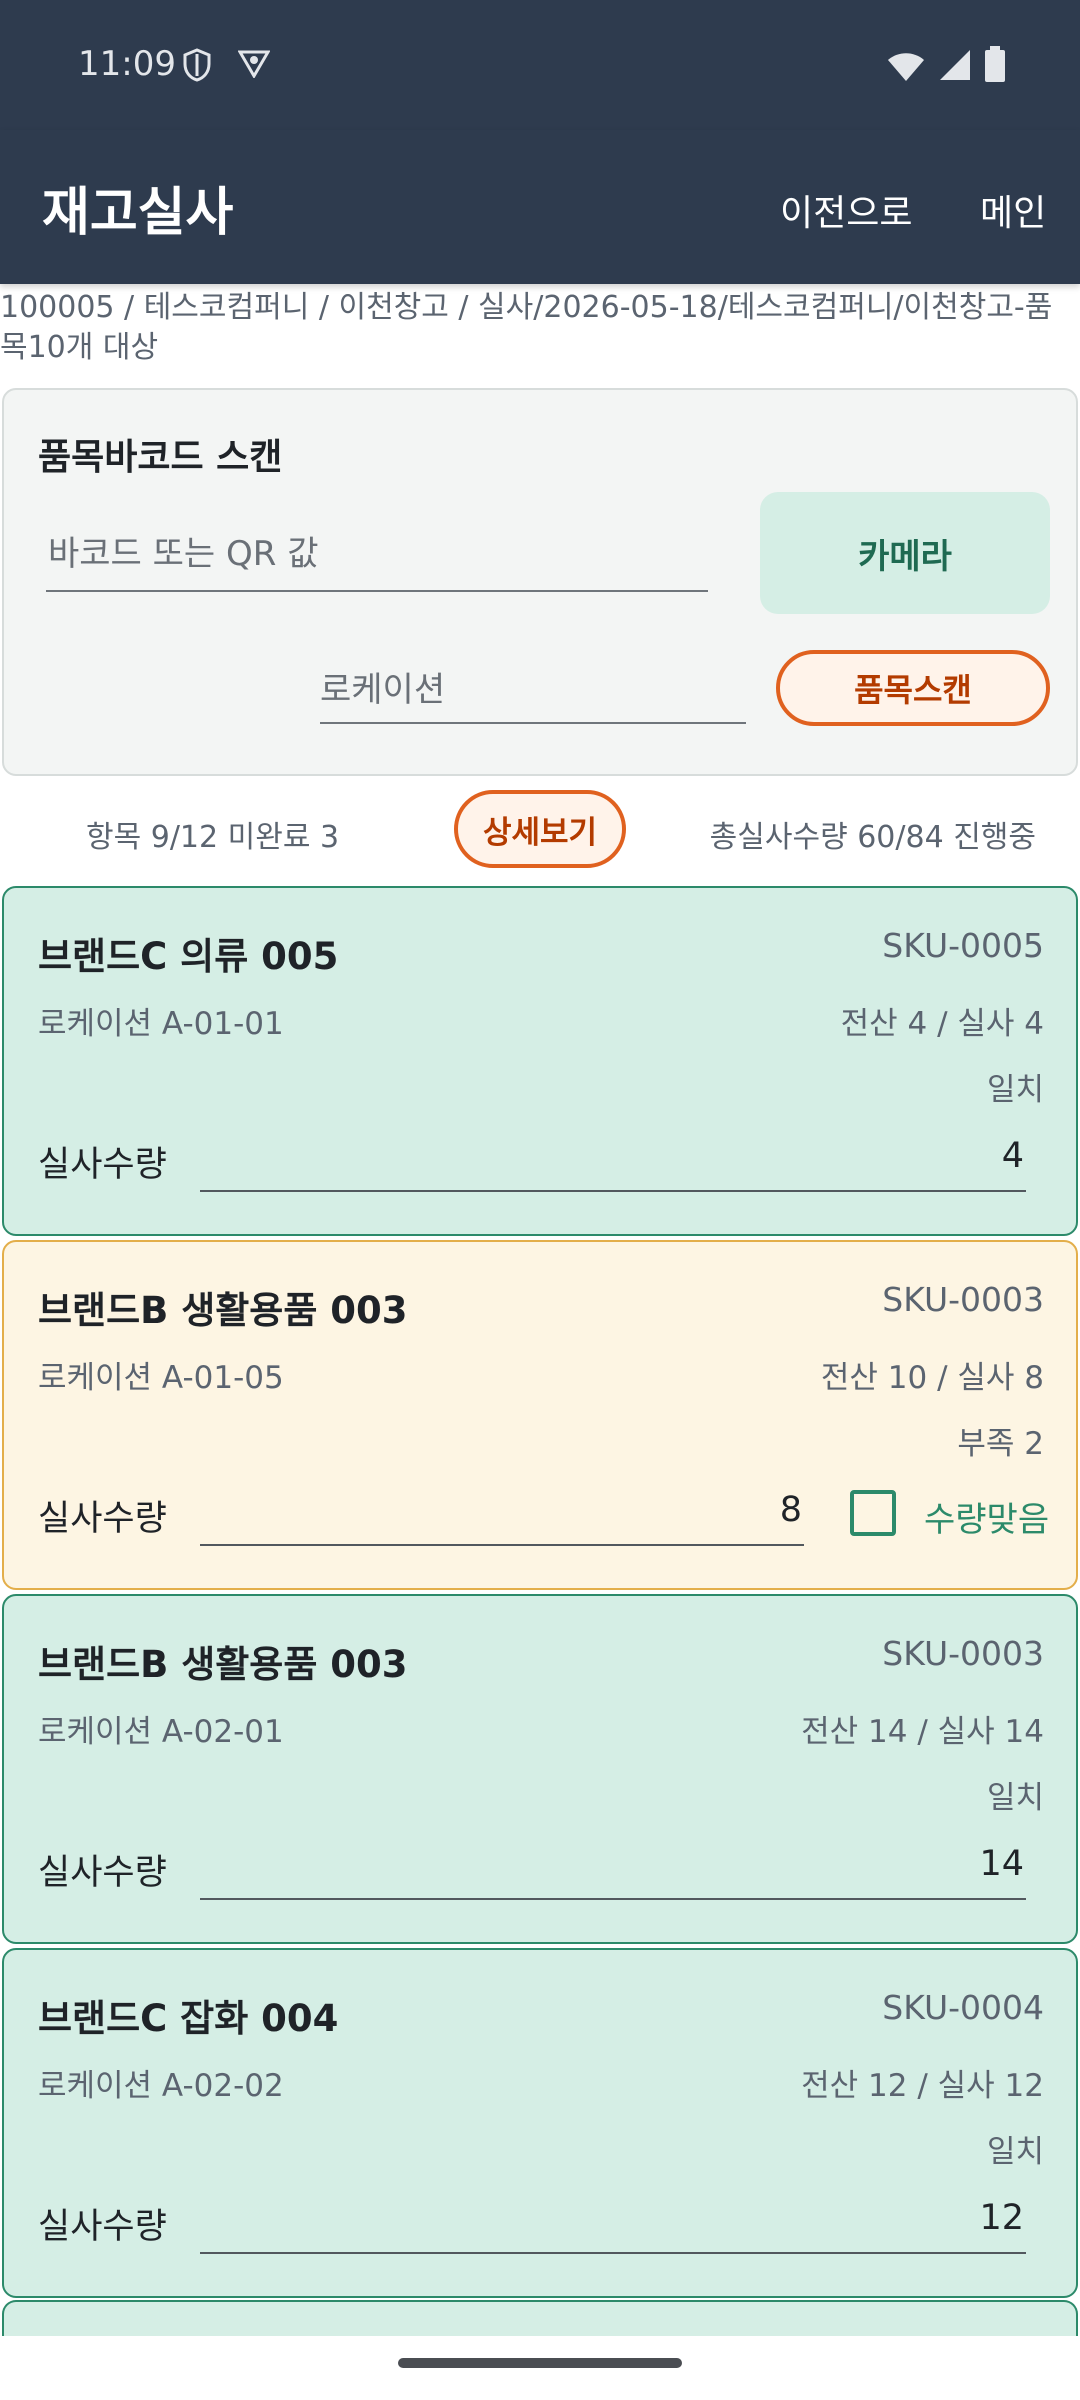  Describe the element at coordinates (1013, 210) in the screenshot. I see `main-button: 메인` at that location.